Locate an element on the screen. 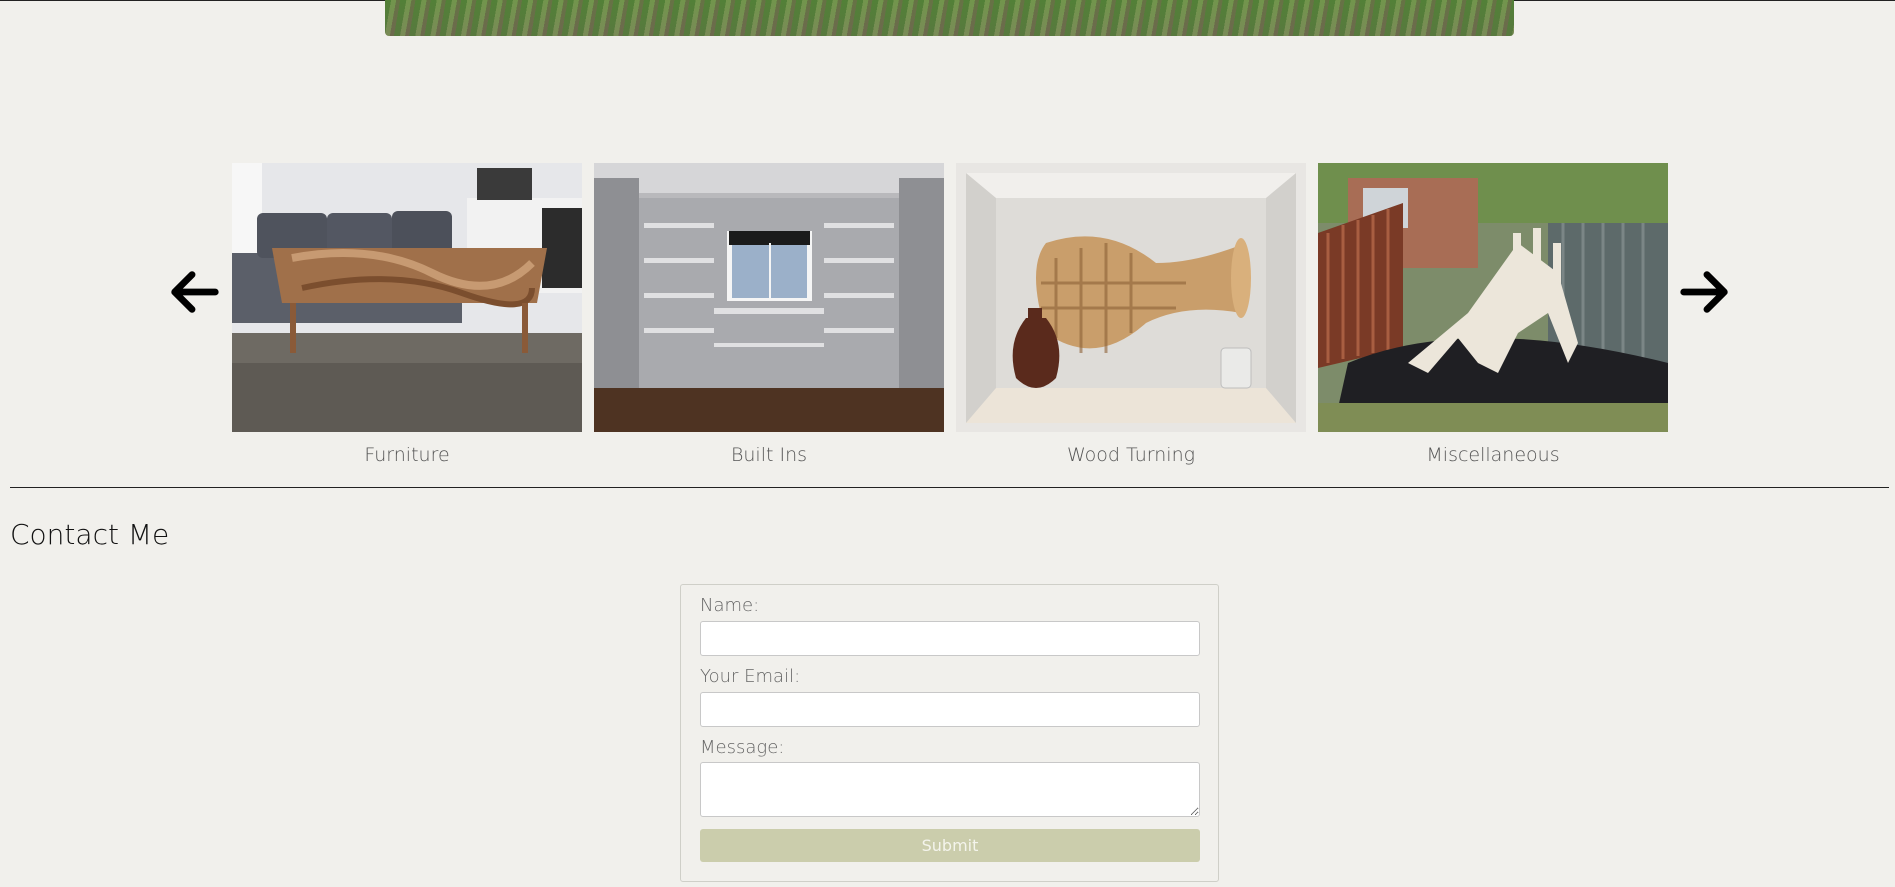 This screenshot has height=887, width=1895. carousel-item-label: Built Ins is located at coordinates (769, 455).